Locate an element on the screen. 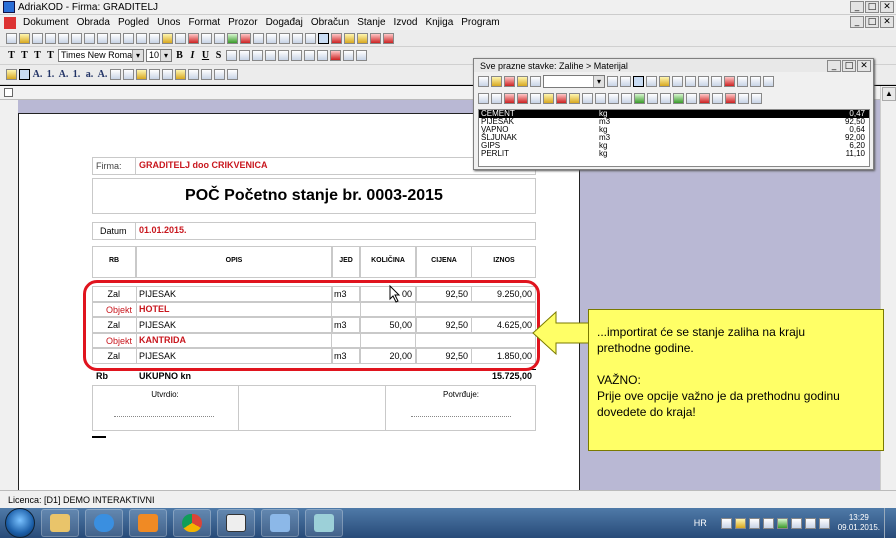 The width and height of the screenshot is (896, 538). tray-flag-icon is located at coordinates (796, 523).